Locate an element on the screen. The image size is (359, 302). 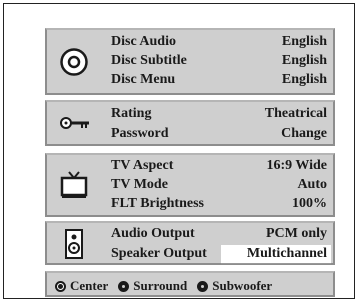
surround-option: Surround is located at coordinates (152, 286).